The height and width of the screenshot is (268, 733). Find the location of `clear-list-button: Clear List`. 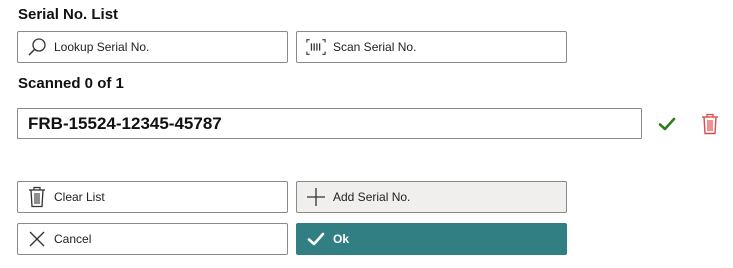

clear-list-button: Clear List is located at coordinates (152, 197).